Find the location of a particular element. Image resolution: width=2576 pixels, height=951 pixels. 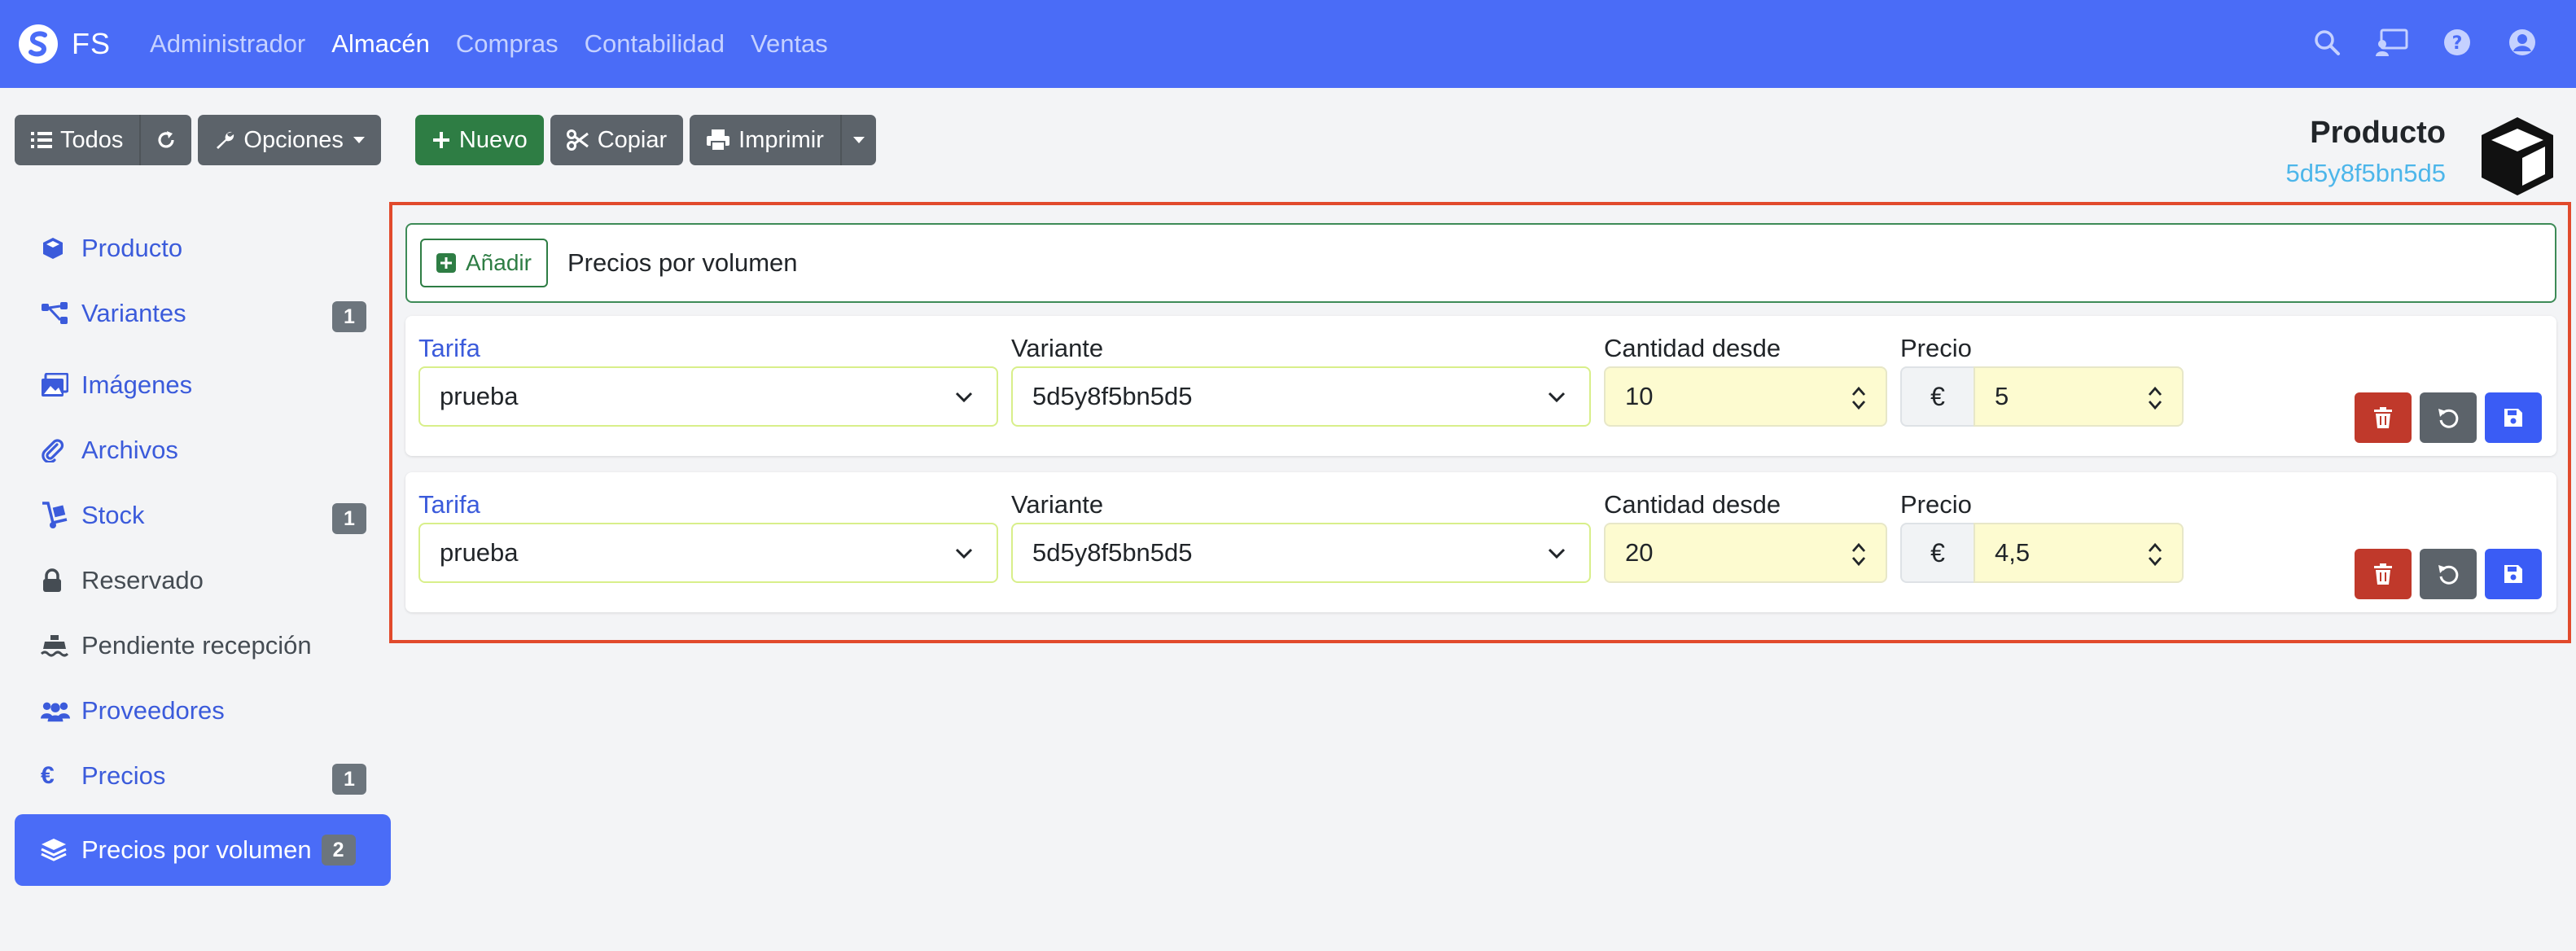

add-button: Añadir is located at coordinates (484, 263).